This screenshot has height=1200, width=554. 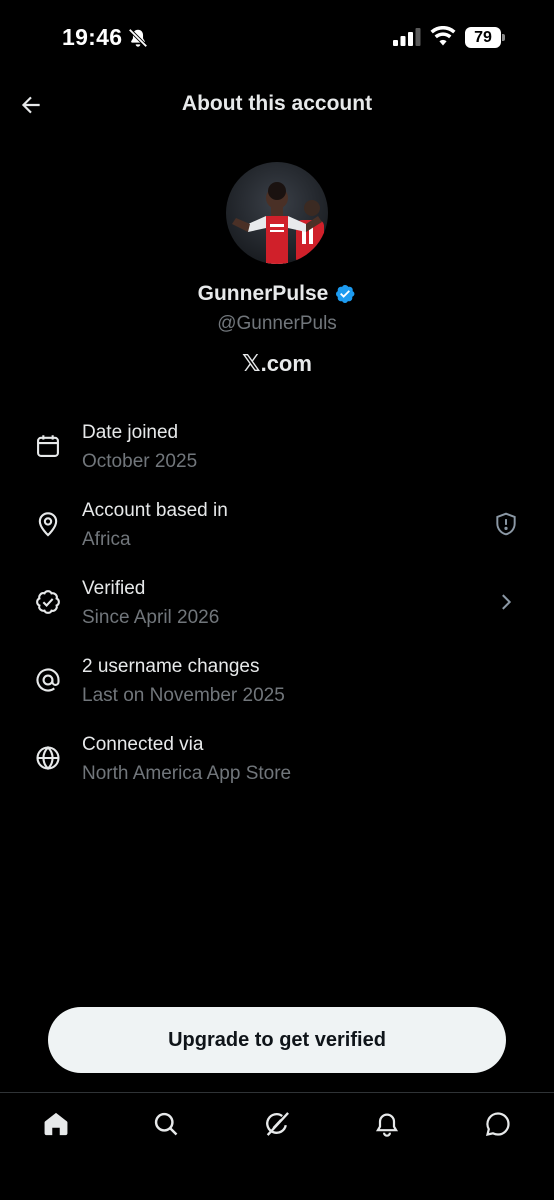 I want to click on shield-alert-icon, so click(x=506, y=524).